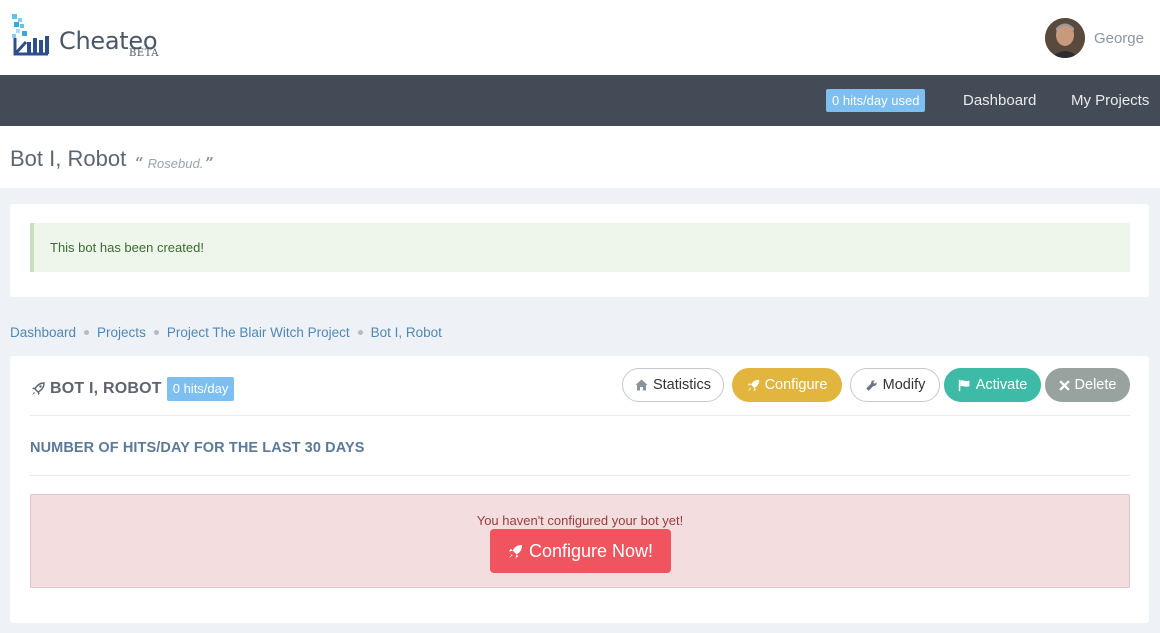 This screenshot has height=633, width=1160. What do you see at coordinates (681, 385) in the screenshot?
I see `statistics-label: Statistics` at bounding box center [681, 385].